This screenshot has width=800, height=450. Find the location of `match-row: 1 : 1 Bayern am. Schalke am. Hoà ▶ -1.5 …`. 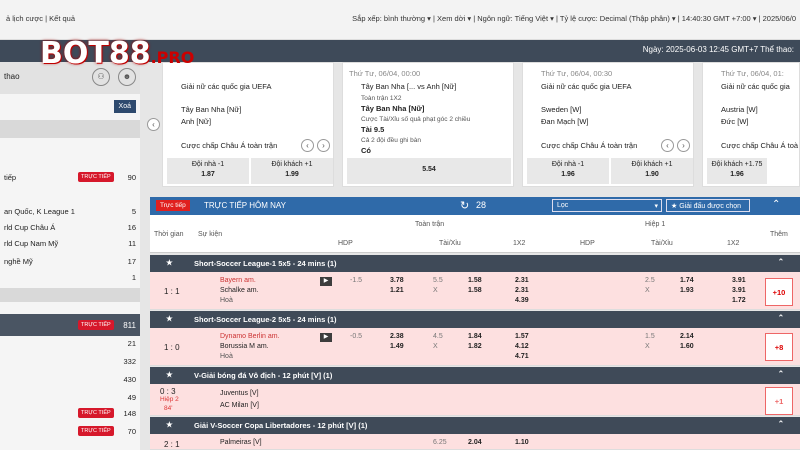

match-row: 1 : 1 Bayern am. Schalke am. Hoà ▶ -1.5 … is located at coordinates (475, 291).